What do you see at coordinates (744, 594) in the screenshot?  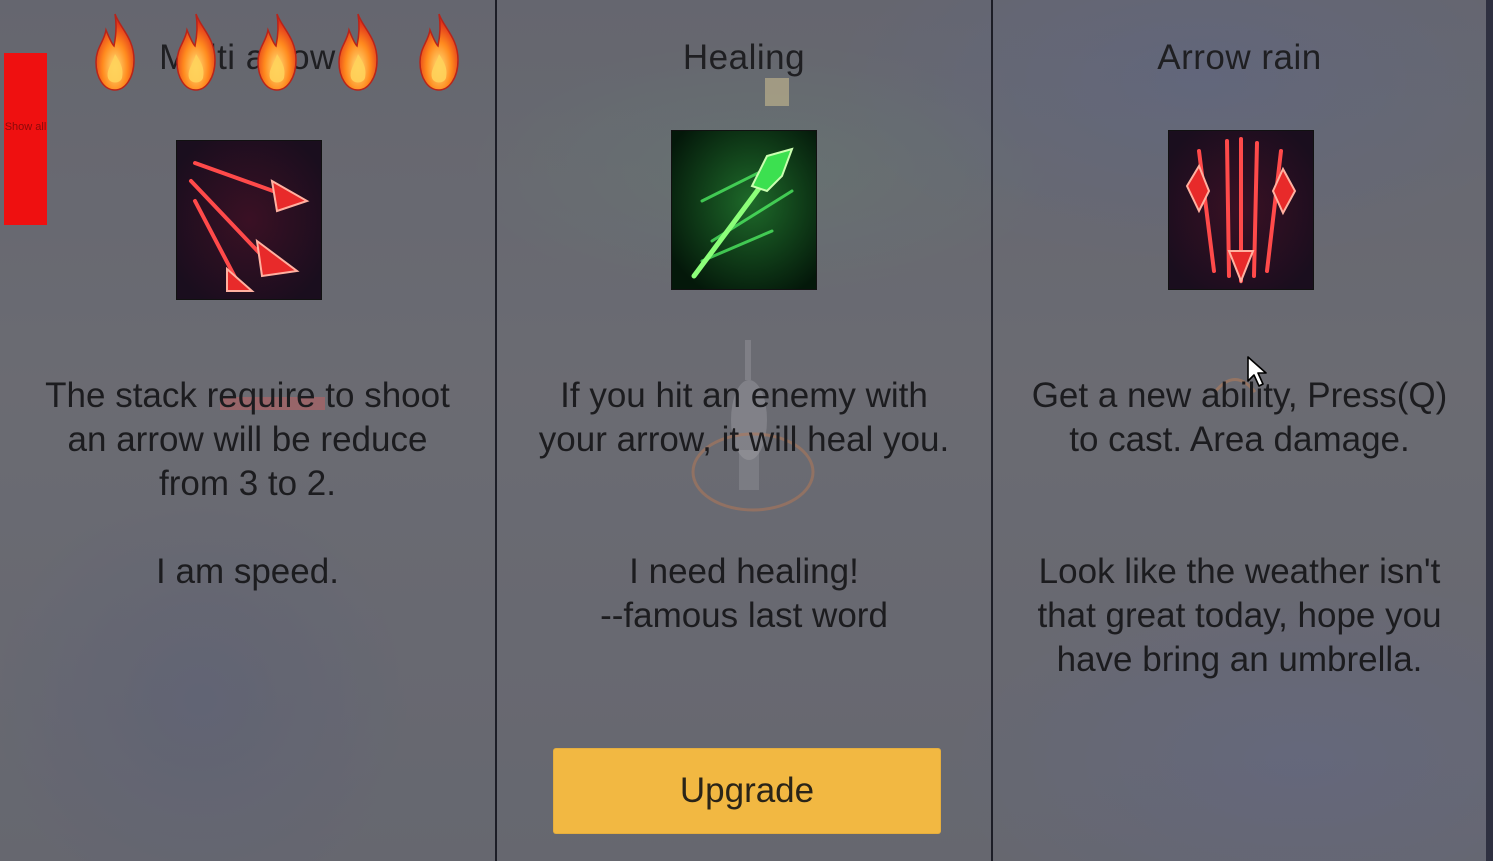 I see `card-flavor-text: I need healing! --famous last word` at bounding box center [744, 594].